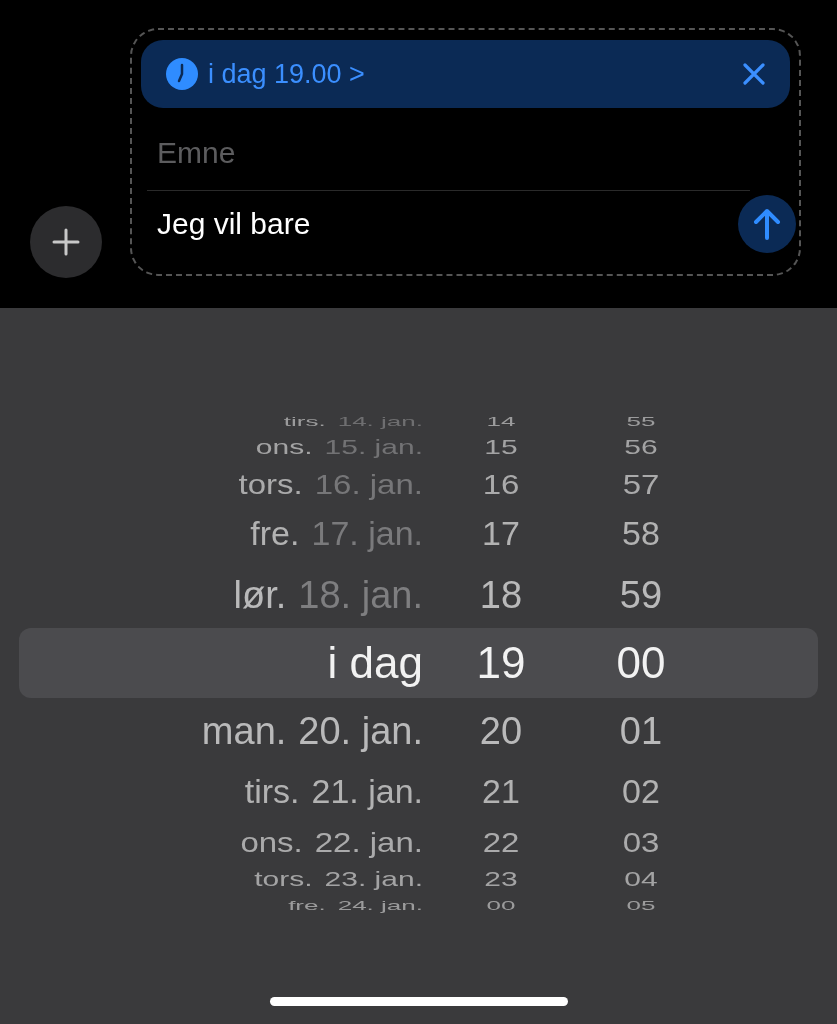 Image resolution: width=837 pixels, height=1024 pixels. I want to click on date-label: 24. jan., so click(380, 905).